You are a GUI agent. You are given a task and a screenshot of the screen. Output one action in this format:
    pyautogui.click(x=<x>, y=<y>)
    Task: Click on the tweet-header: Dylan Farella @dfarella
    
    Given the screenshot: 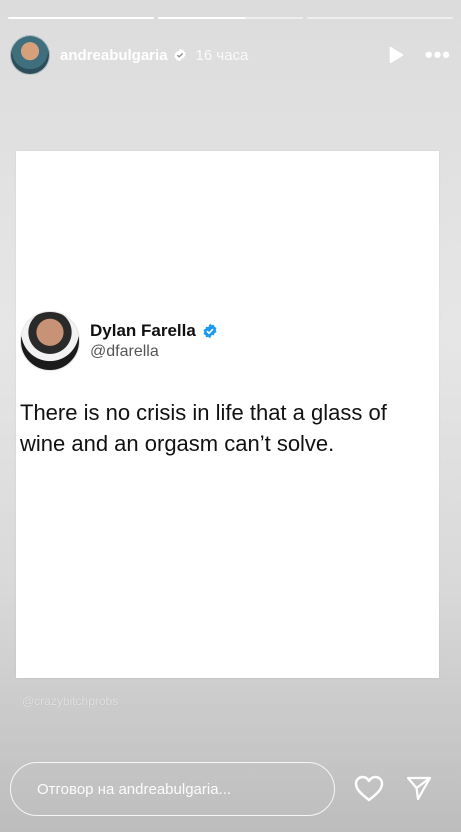 What is the action you would take?
    pyautogui.click(x=119, y=341)
    